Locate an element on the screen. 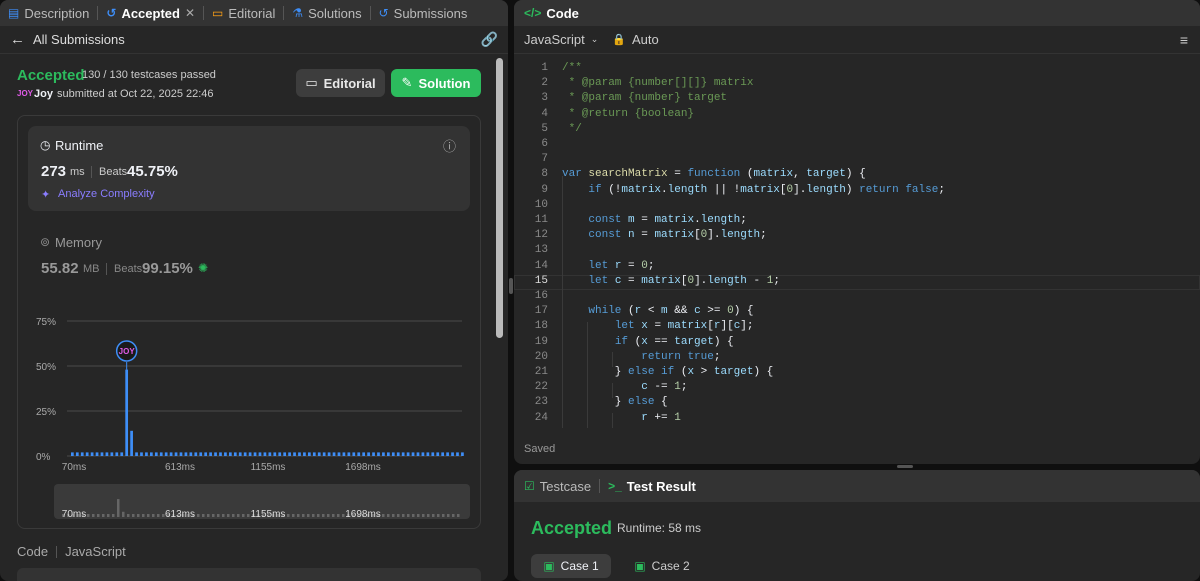  y-tick-label: 0% is located at coordinates (43, 457).